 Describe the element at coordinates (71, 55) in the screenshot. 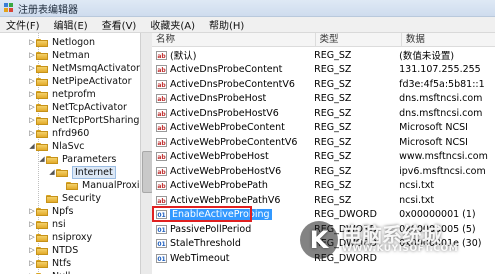

I see `tree-node-label: Netman` at that location.